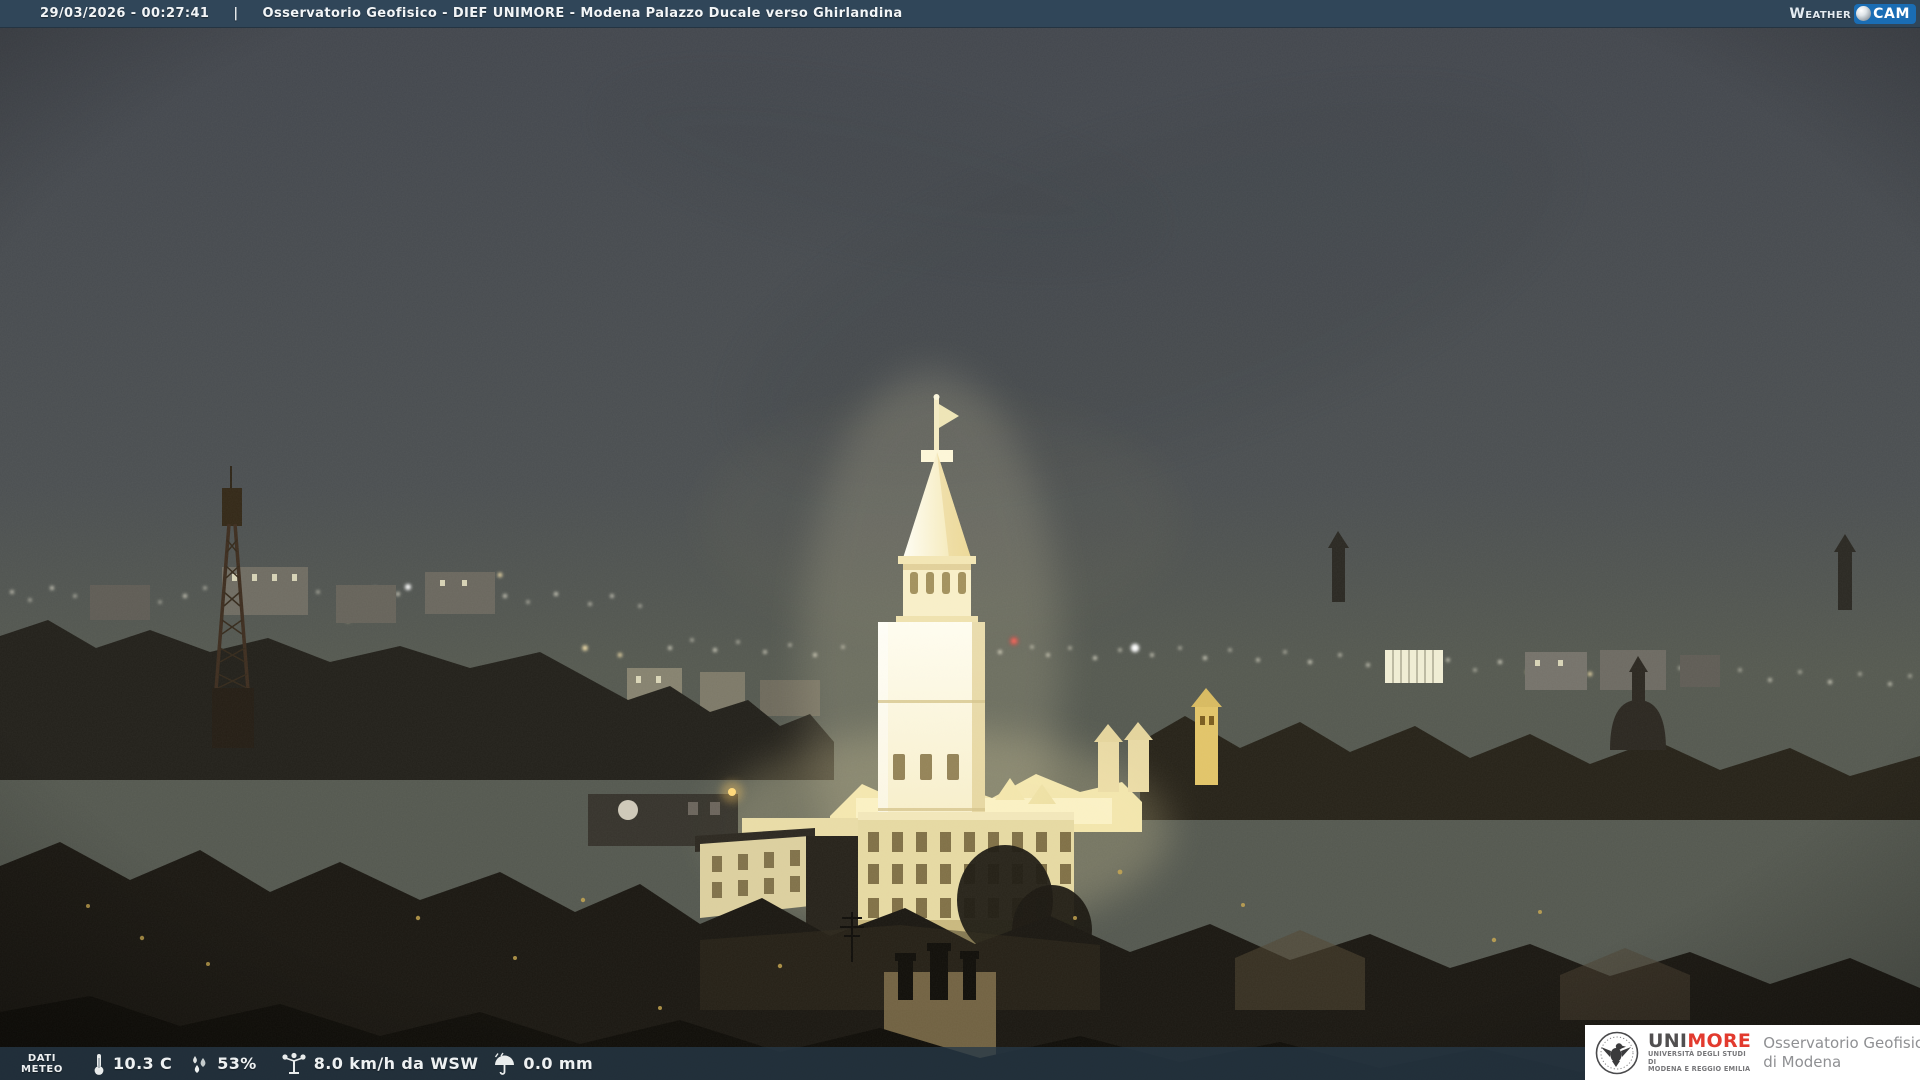 The image size is (1920, 1080). What do you see at coordinates (237, 1063) in the screenshot?
I see `humidity-value: 53%` at bounding box center [237, 1063].